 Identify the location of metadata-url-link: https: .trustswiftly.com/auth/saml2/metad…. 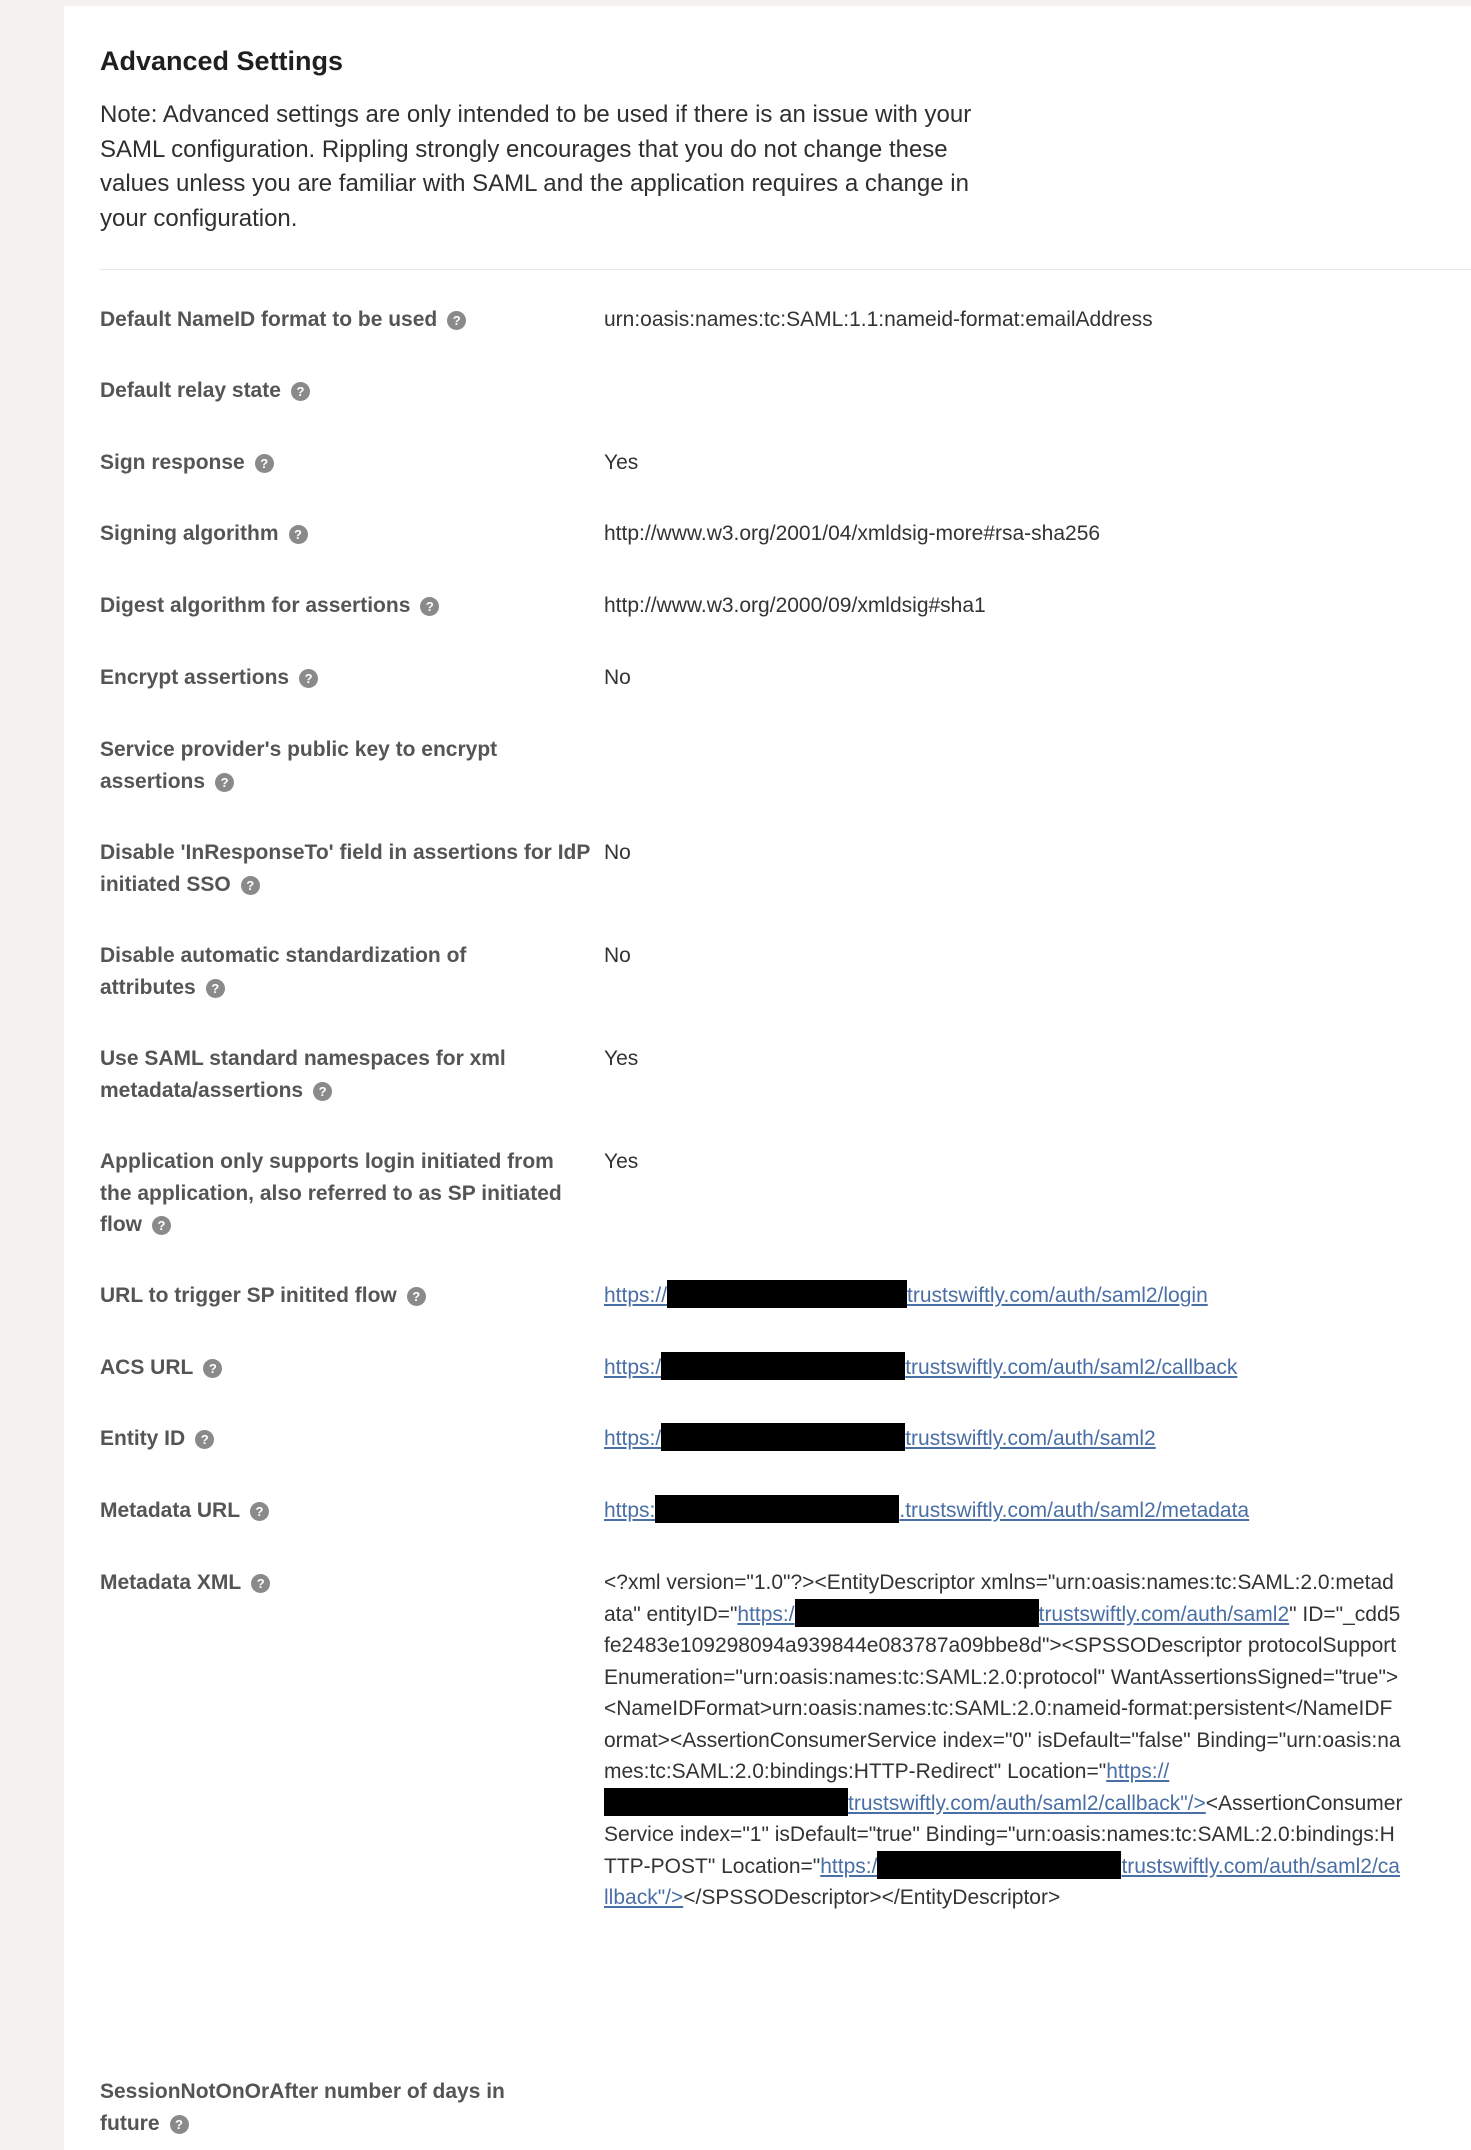
(926, 1509).